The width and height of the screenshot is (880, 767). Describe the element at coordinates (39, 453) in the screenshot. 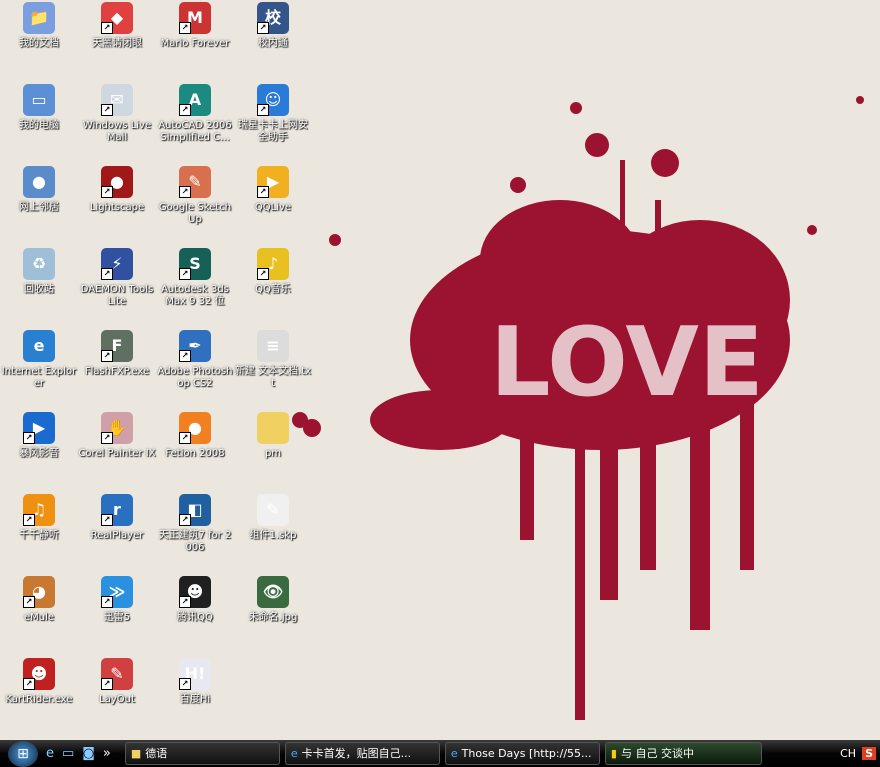

I see `desktop-icon-label: 暴风影音` at that location.